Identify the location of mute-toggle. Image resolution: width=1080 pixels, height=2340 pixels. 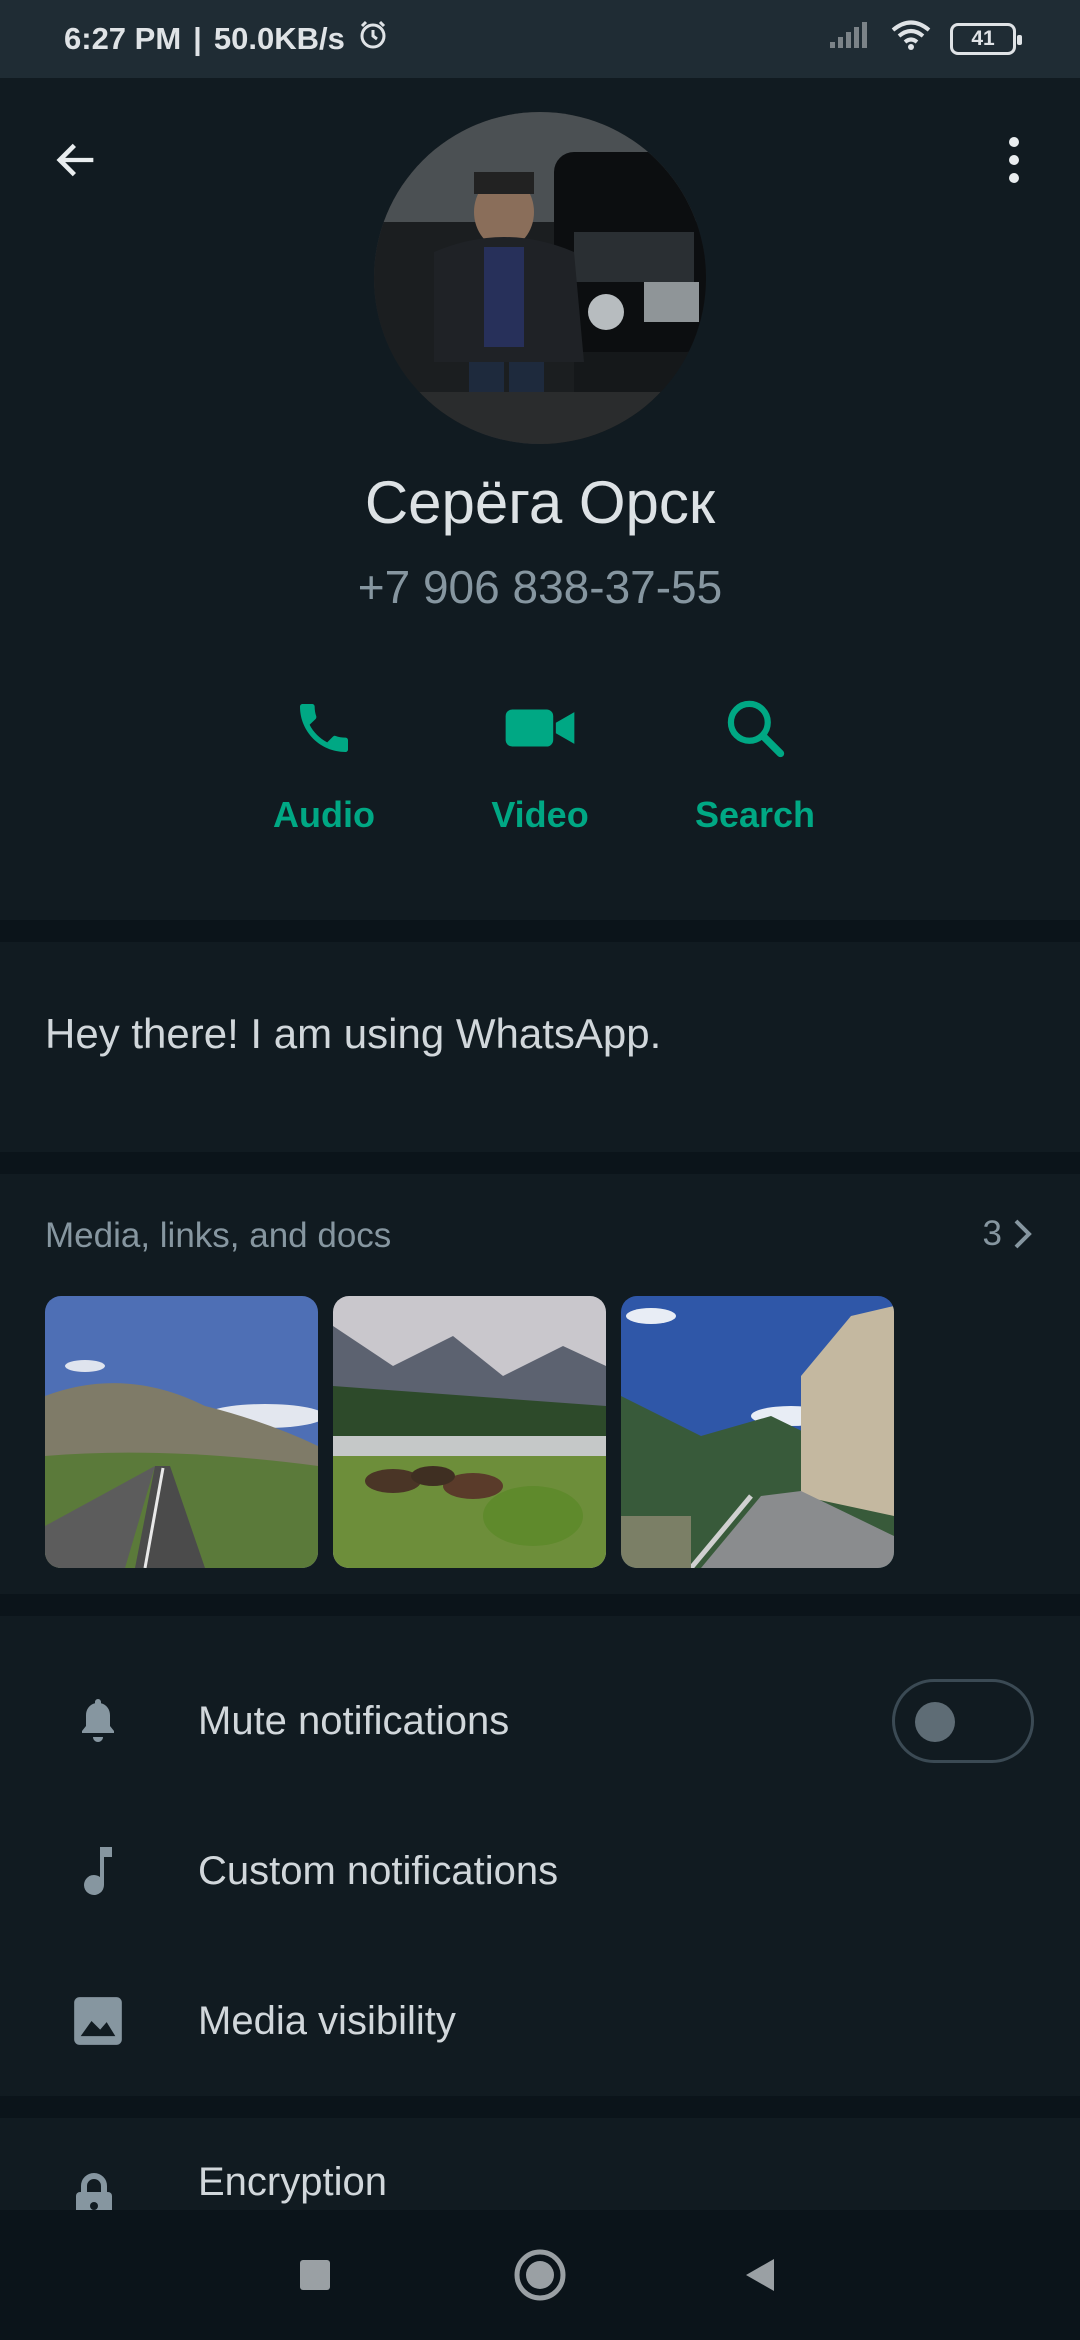
(963, 1721).